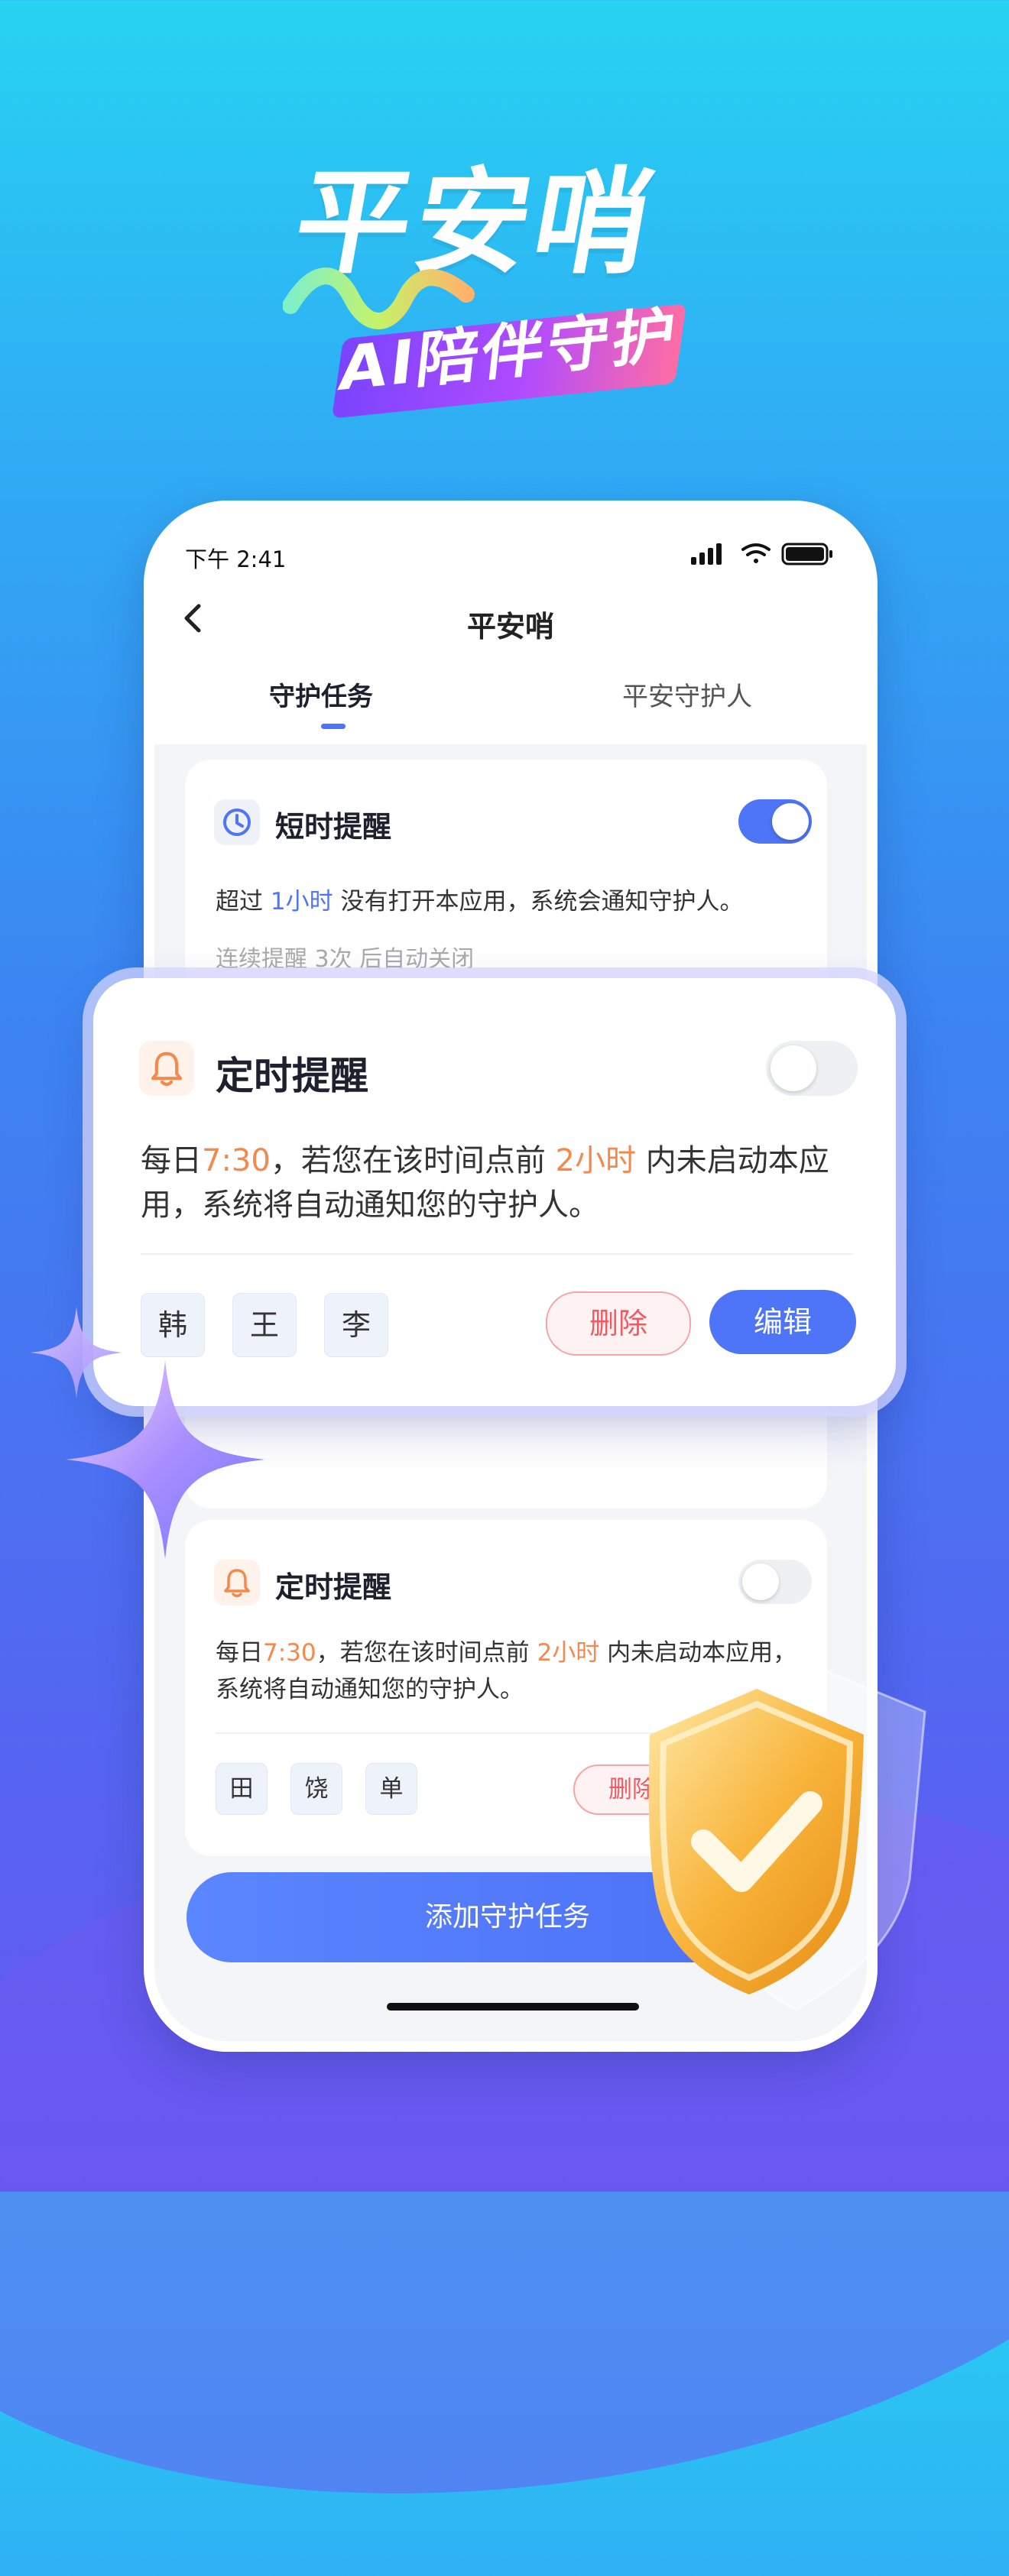 The image size is (1009, 2576). Describe the element at coordinates (236, 559) in the screenshot. I see `status-time: 下午 2:41` at that location.